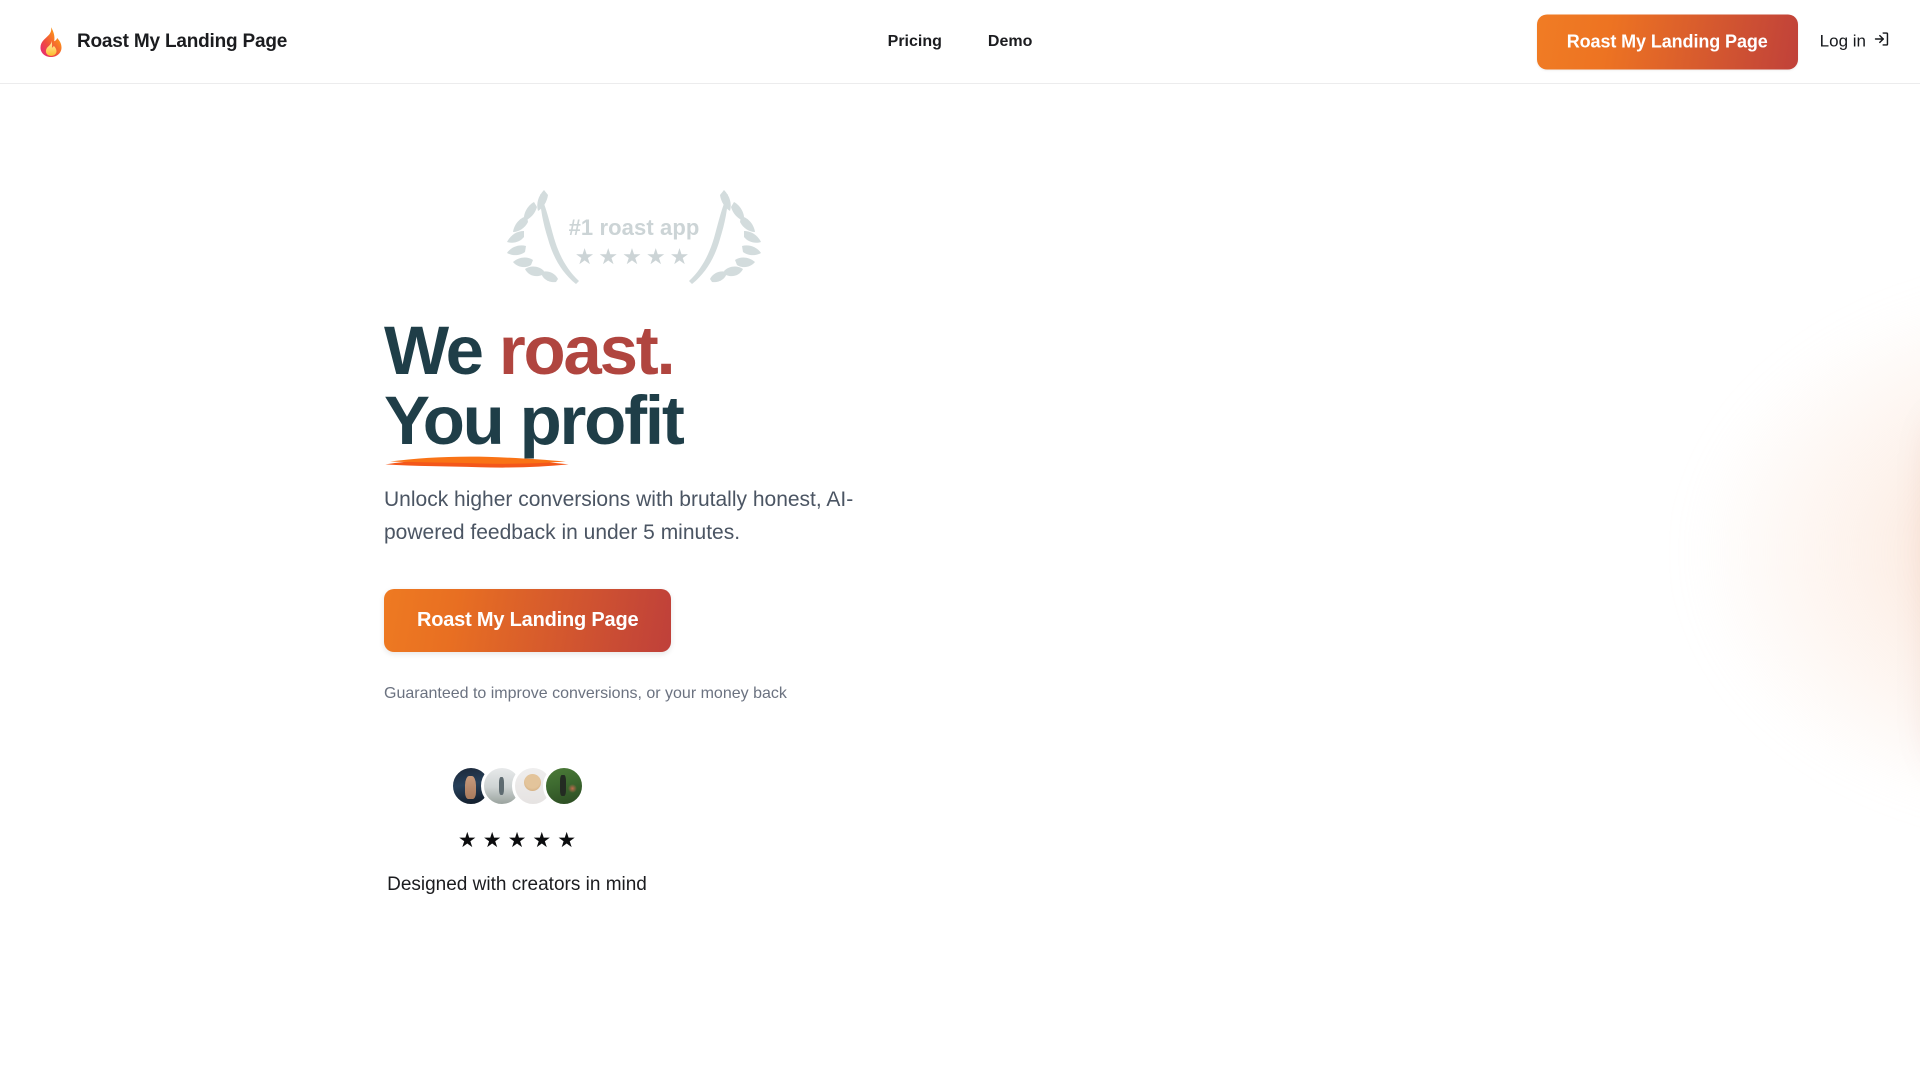  I want to click on flame-icon, so click(51, 42).